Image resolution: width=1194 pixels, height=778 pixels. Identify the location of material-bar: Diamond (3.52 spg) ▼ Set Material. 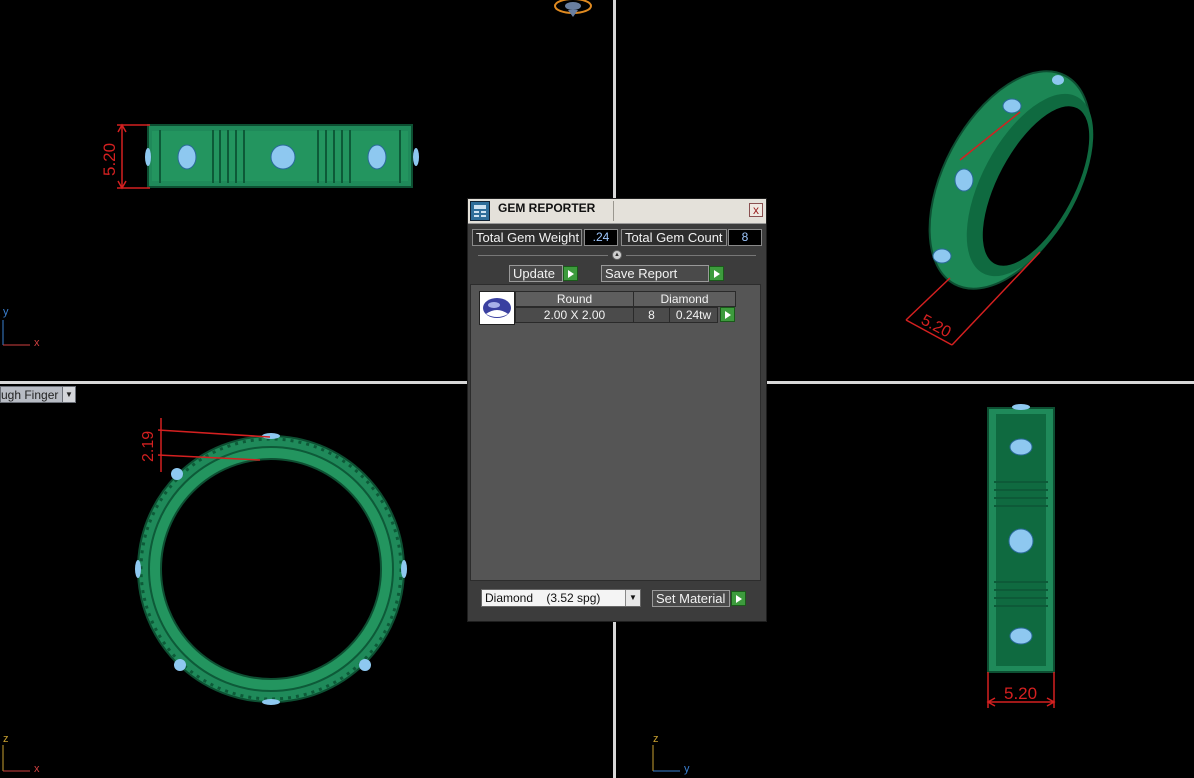
(617, 602).